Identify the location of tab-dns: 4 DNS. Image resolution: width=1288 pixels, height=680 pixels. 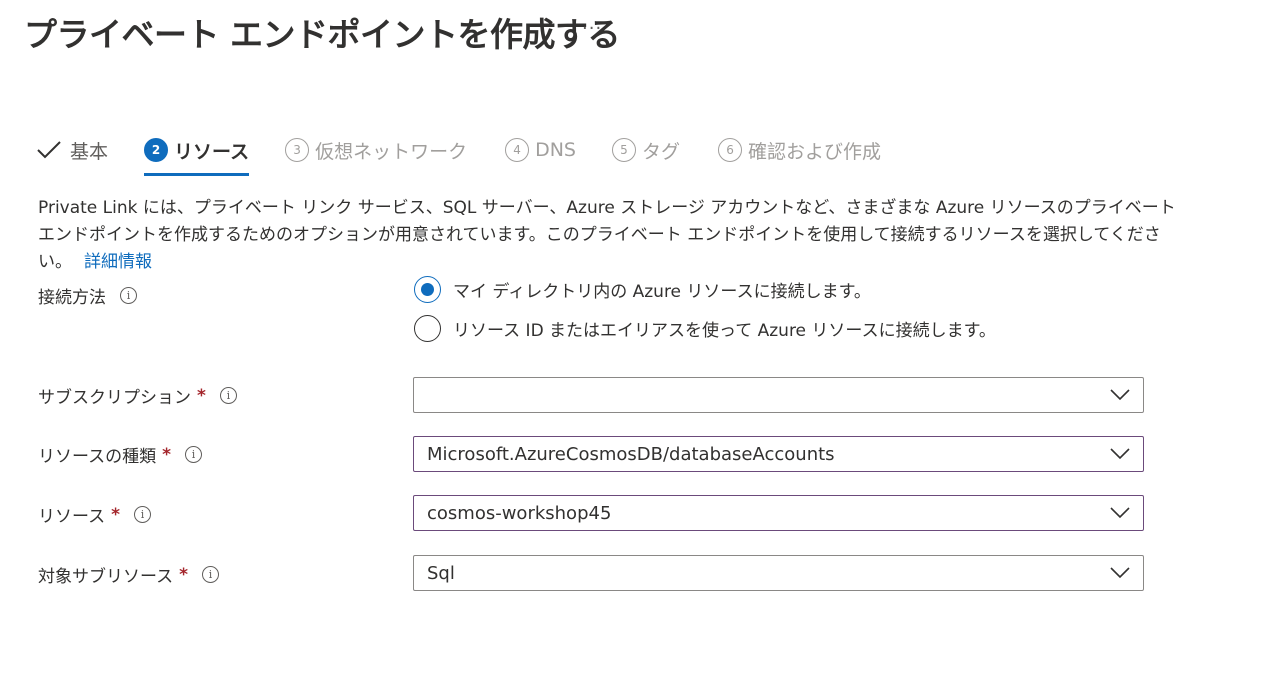
(540, 150).